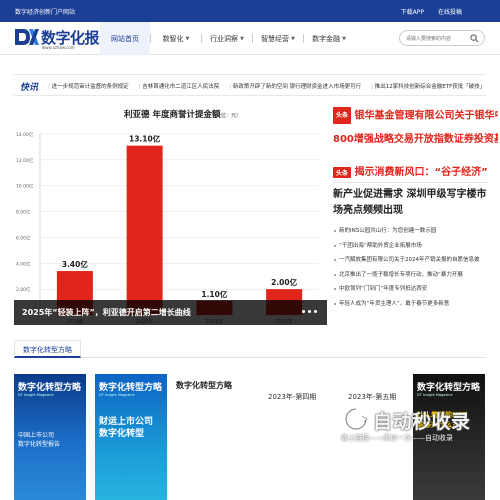 Image resolution: width=500 pixels, height=500 pixels. What do you see at coordinates (47, 349) in the screenshot?
I see `section-tab-digital-transformation: 数字化转型方略` at bounding box center [47, 349].